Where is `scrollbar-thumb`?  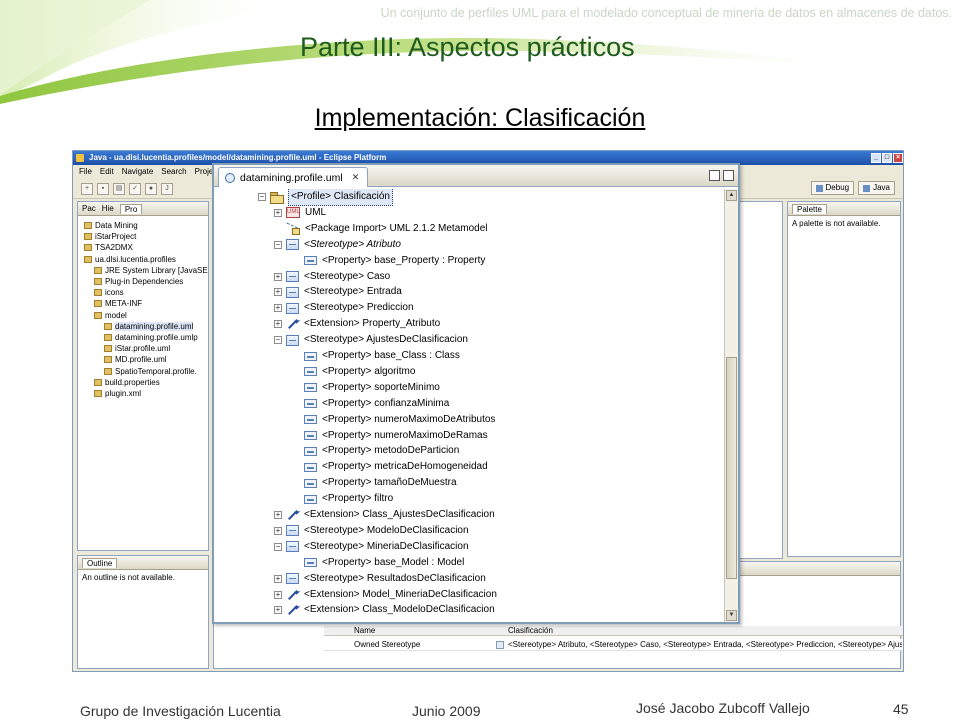 scrollbar-thumb is located at coordinates (731, 468).